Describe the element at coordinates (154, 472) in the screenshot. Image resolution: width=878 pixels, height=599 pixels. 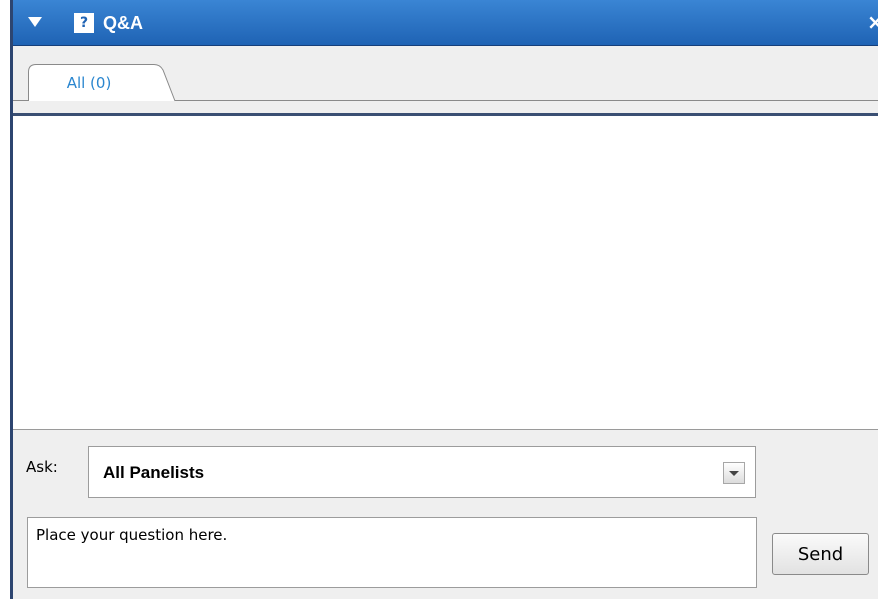
I see `ask-selected-value: All Panelists` at that location.